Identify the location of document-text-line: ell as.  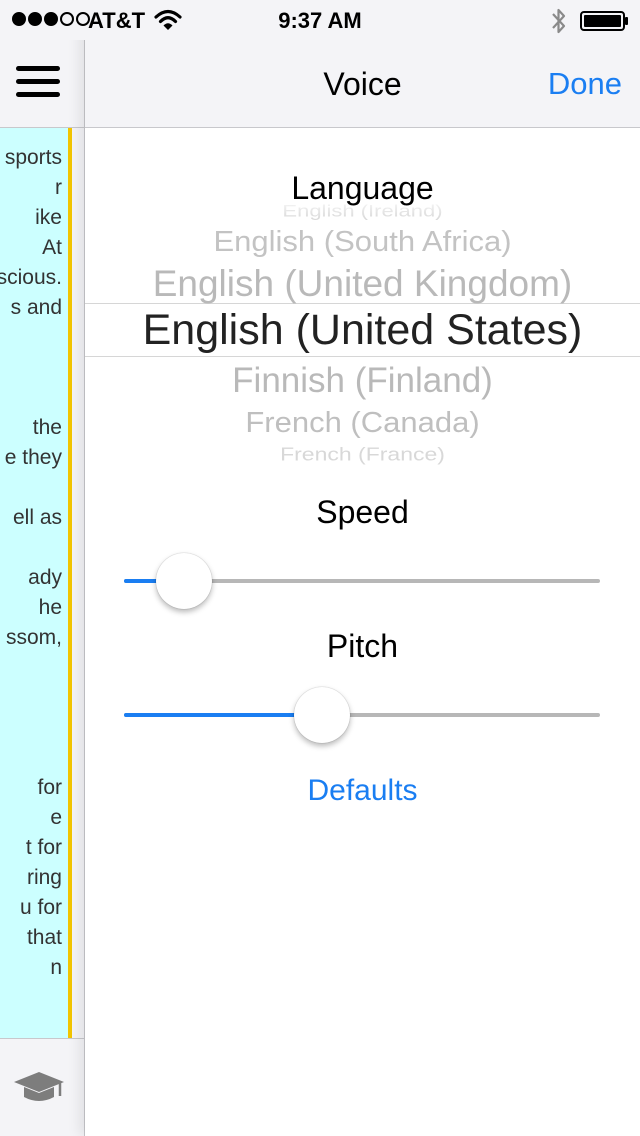
(37, 517).